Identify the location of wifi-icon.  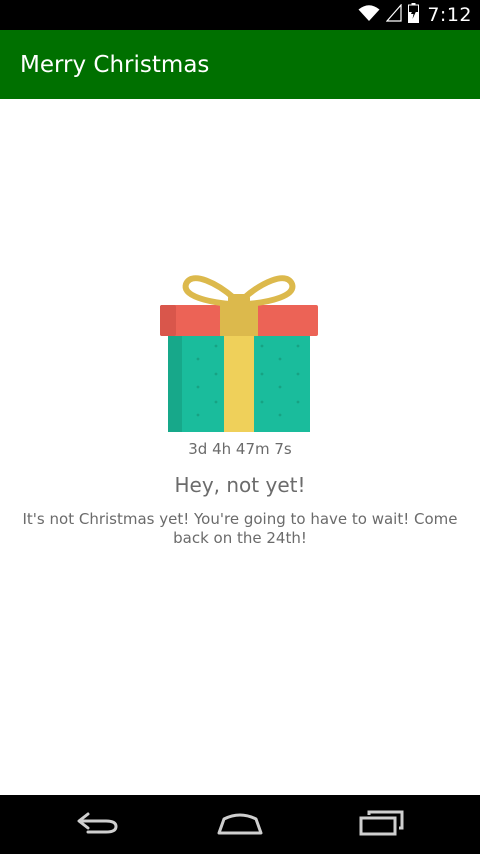
(369, 15).